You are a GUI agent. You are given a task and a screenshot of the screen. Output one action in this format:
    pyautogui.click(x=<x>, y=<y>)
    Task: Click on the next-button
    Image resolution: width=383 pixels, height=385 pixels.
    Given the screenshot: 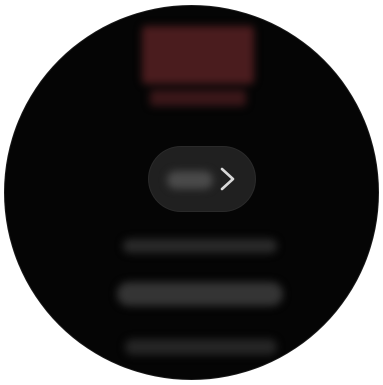 What is the action you would take?
    pyautogui.click(x=202, y=179)
    